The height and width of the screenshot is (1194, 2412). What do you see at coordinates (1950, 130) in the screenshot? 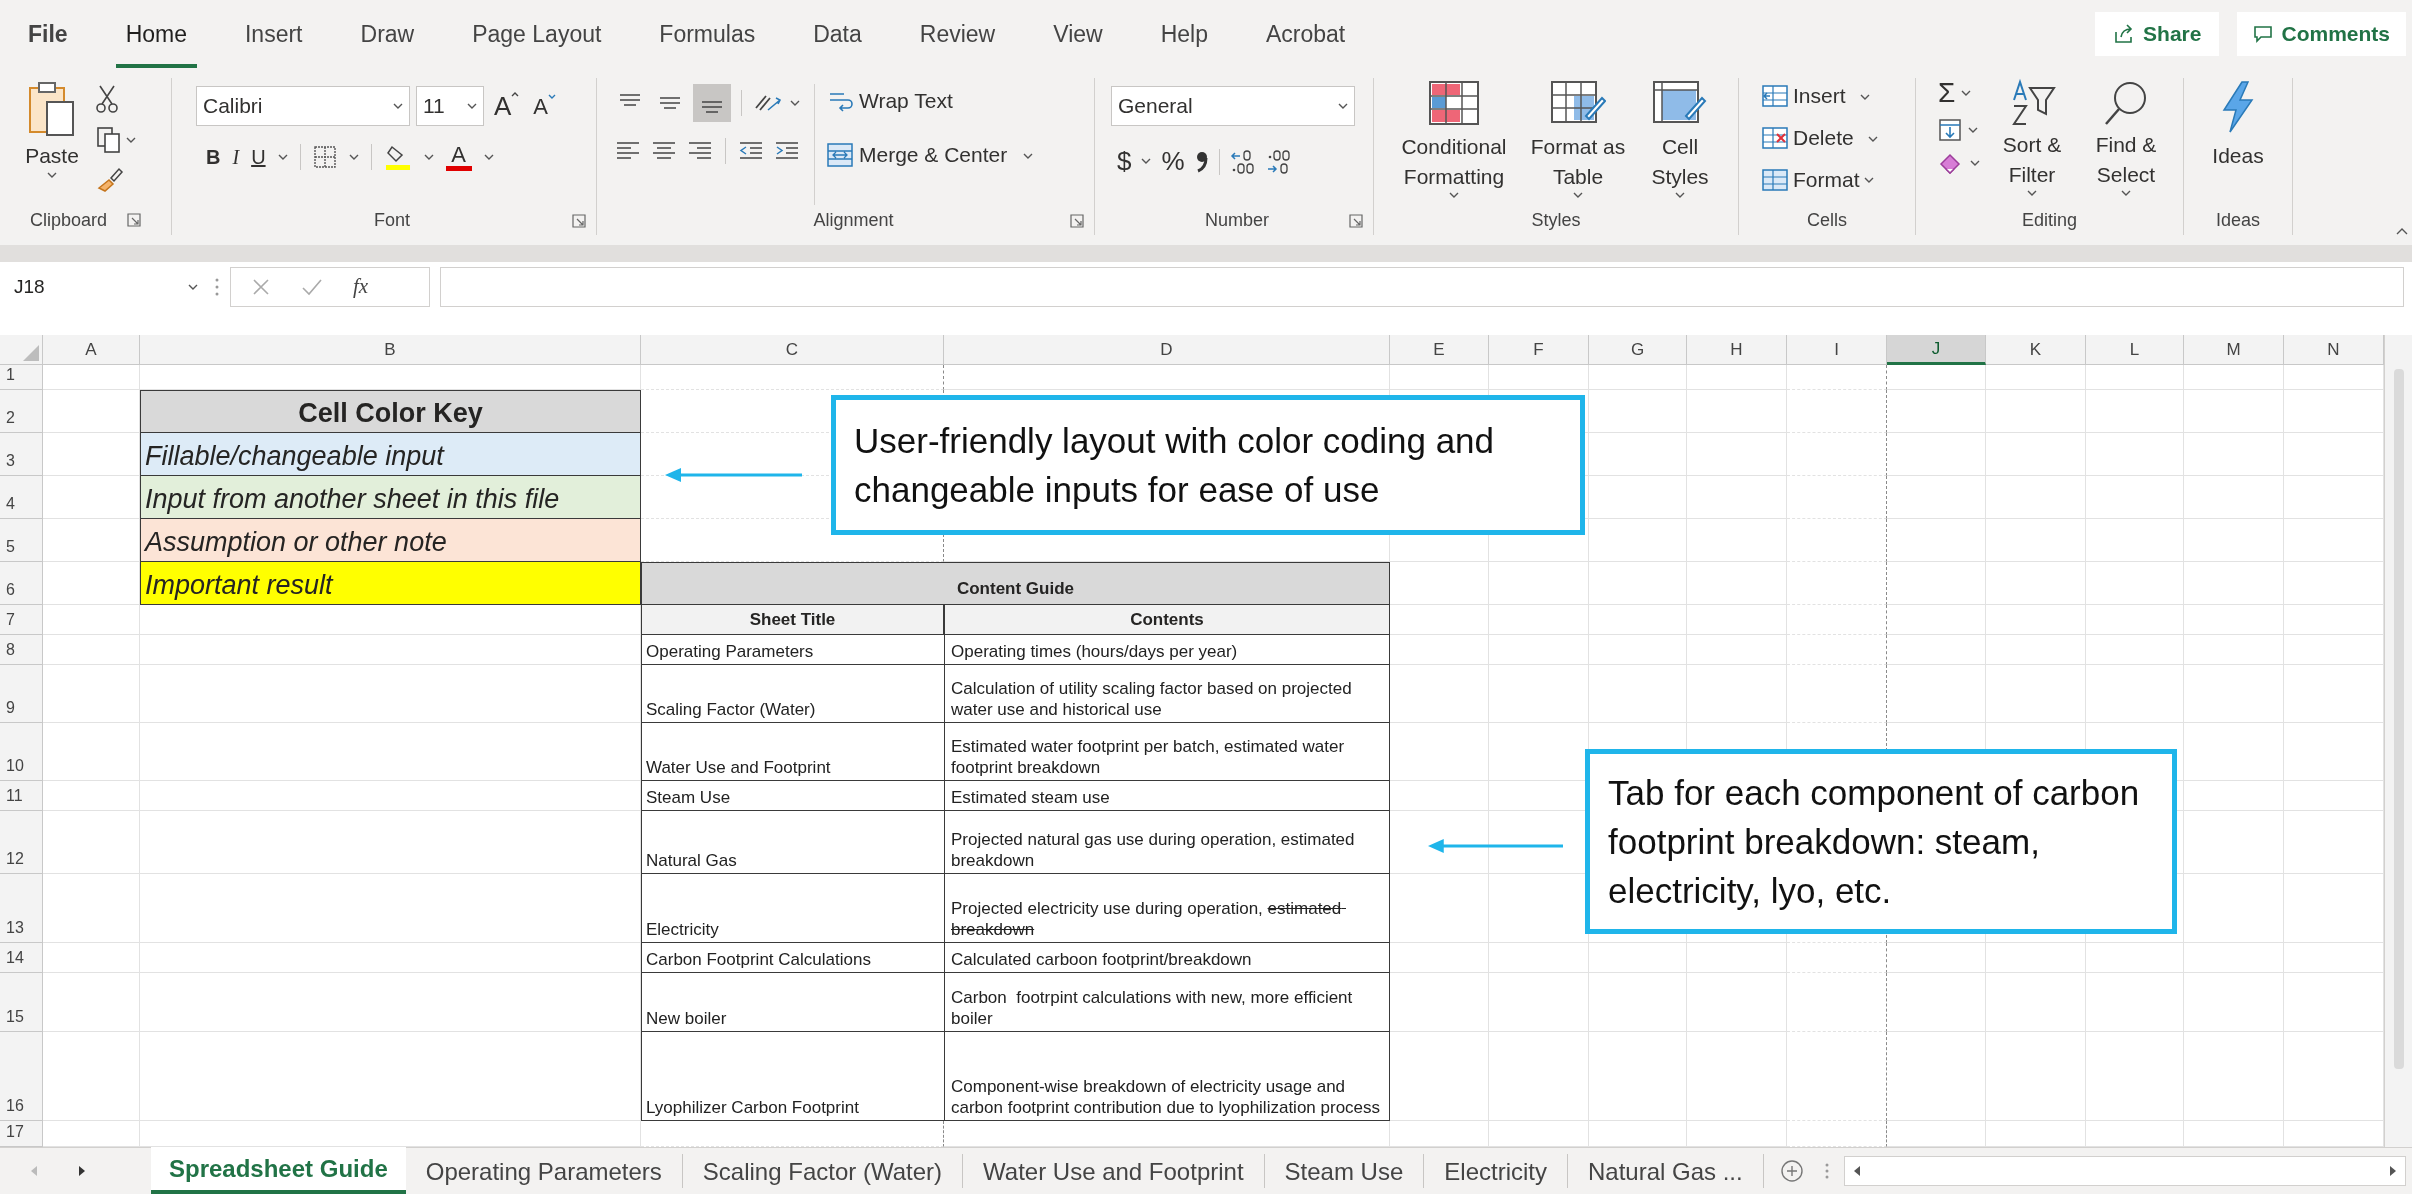
I see `fill-down-icon` at bounding box center [1950, 130].